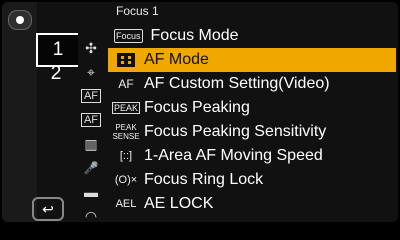 This screenshot has width=400, height=240. I want to click on peak-sensitivity-icon: PEAK SENSE, so click(126, 132).